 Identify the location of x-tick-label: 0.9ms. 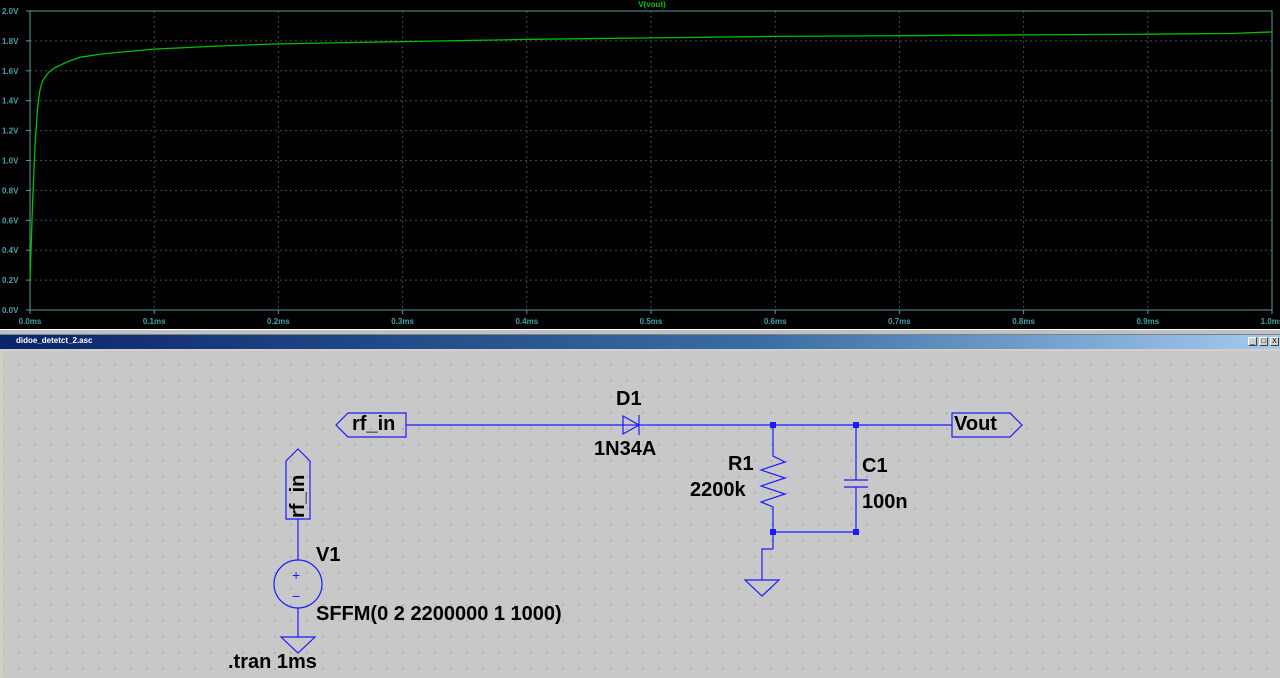
(1147, 321).